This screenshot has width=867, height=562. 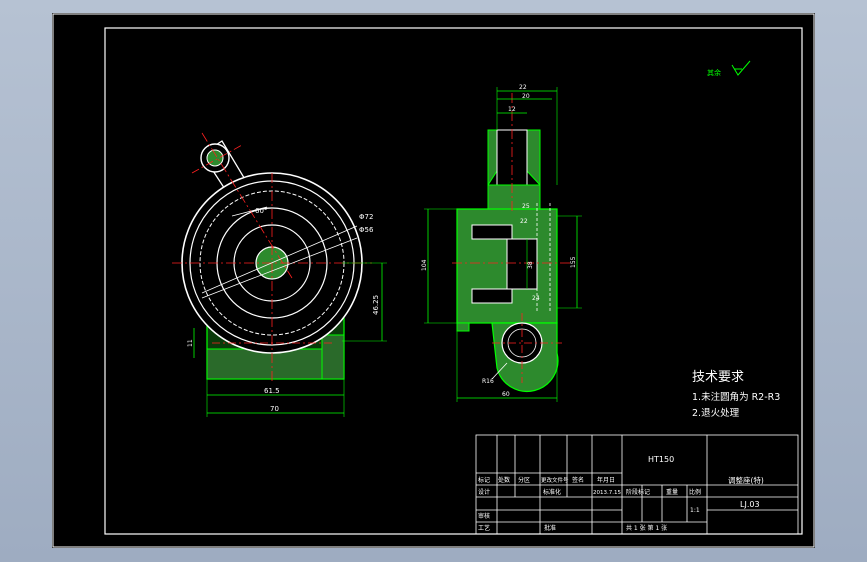 I want to click on tb-col-riqi: 年月日, so click(x=606, y=480).